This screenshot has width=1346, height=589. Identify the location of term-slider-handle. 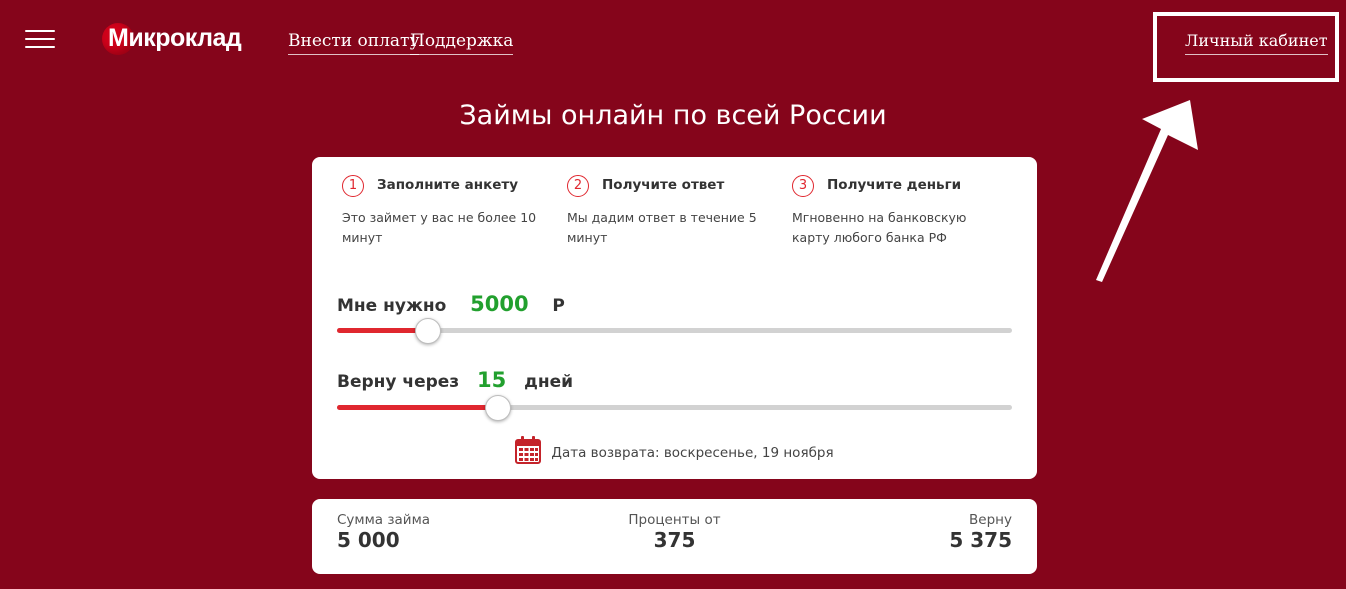
(497, 408).